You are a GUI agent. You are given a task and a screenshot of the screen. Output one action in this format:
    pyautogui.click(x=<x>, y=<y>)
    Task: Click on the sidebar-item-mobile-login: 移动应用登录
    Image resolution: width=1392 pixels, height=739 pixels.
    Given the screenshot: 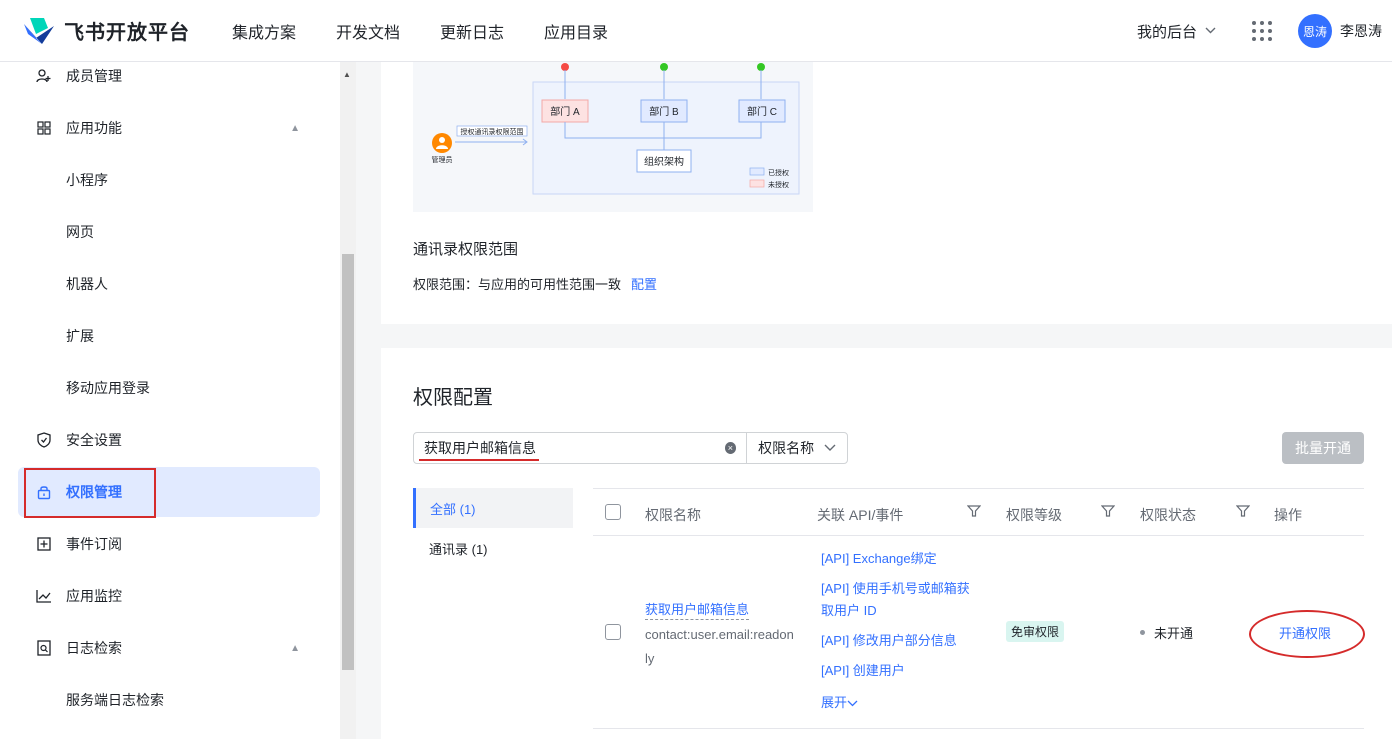 What is the action you would take?
    pyautogui.click(x=169, y=388)
    